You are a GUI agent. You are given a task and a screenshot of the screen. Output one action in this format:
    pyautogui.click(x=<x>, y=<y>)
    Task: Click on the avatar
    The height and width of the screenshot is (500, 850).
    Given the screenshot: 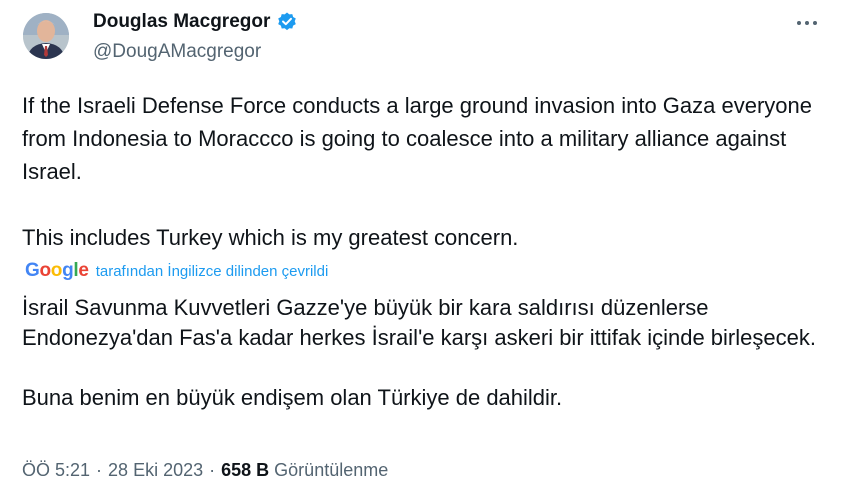 What is the action you would take?
    pyautogui.click(x=46, y=36)
    